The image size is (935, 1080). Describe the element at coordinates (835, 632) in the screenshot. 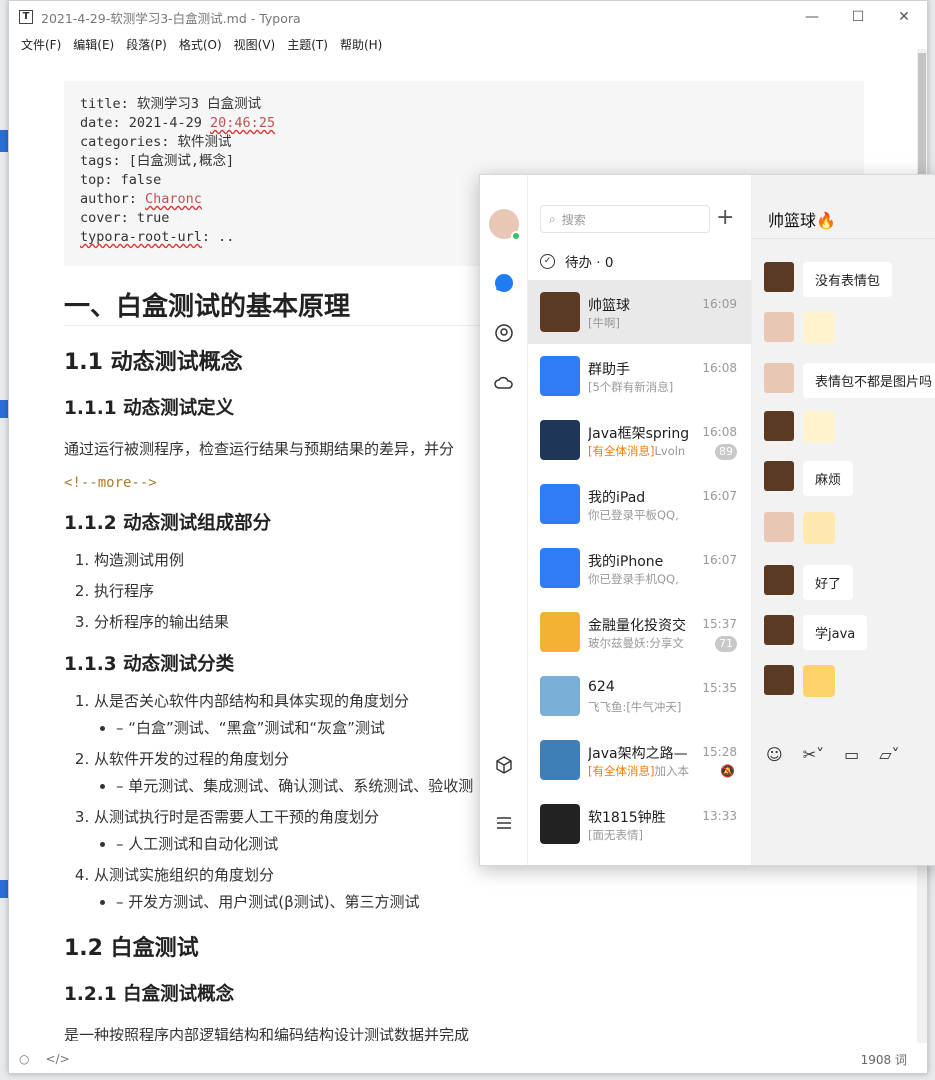

I see `message-bubble: 学java` at that location.